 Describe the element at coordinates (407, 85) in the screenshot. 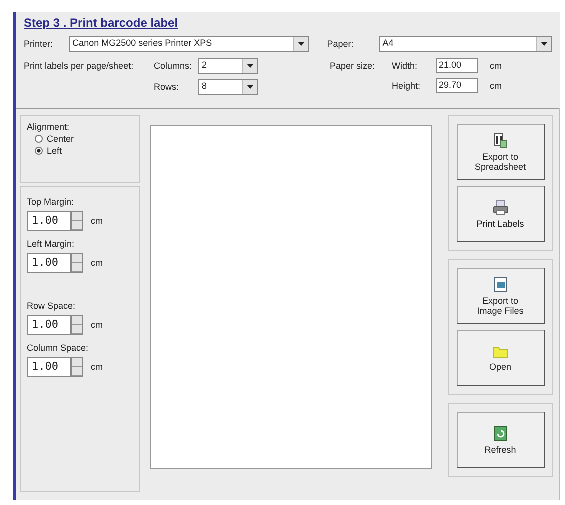

I see `height-label: Height:` at that location.